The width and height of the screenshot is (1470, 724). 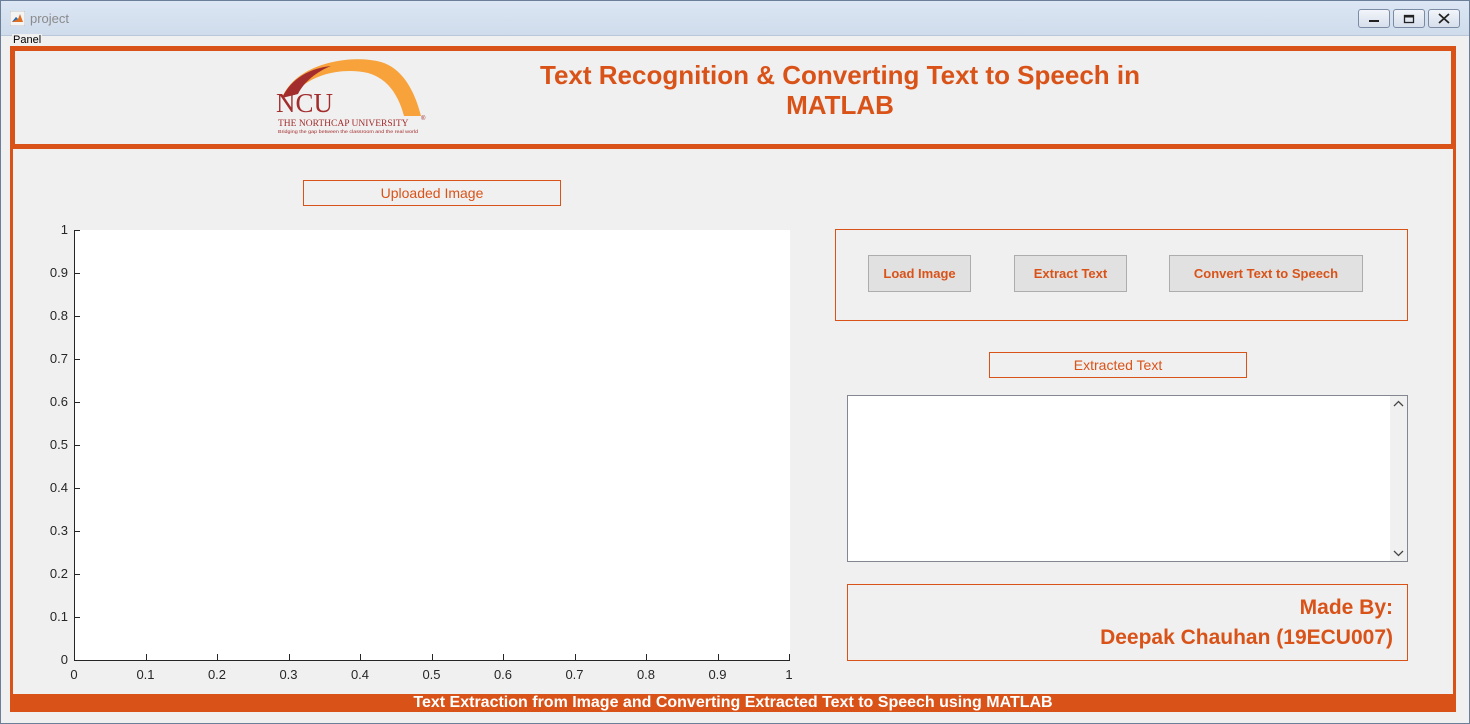 I want to click on x-tick-label: 0.2, so click(x=217, y=674).